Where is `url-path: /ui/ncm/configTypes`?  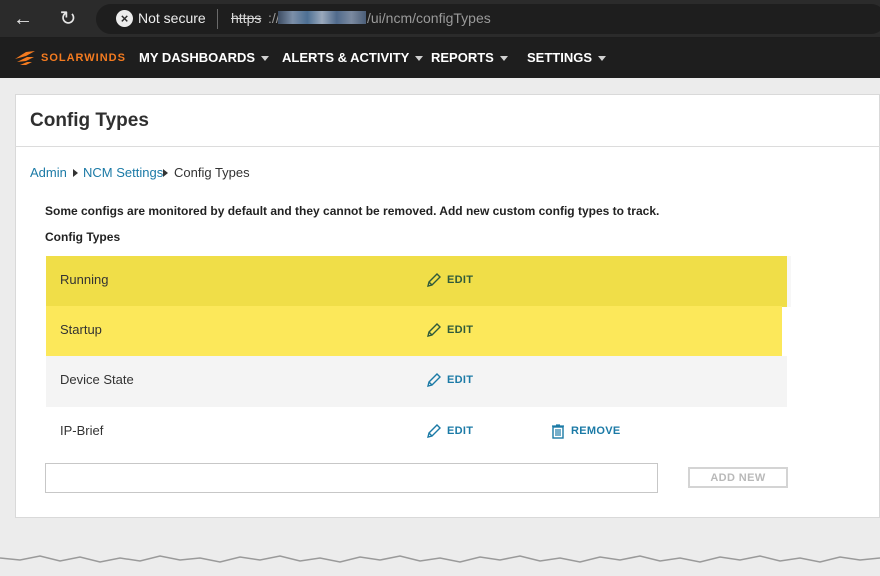 url-path: /ui/ncm/configTypes is located at coordinates (429, 18).